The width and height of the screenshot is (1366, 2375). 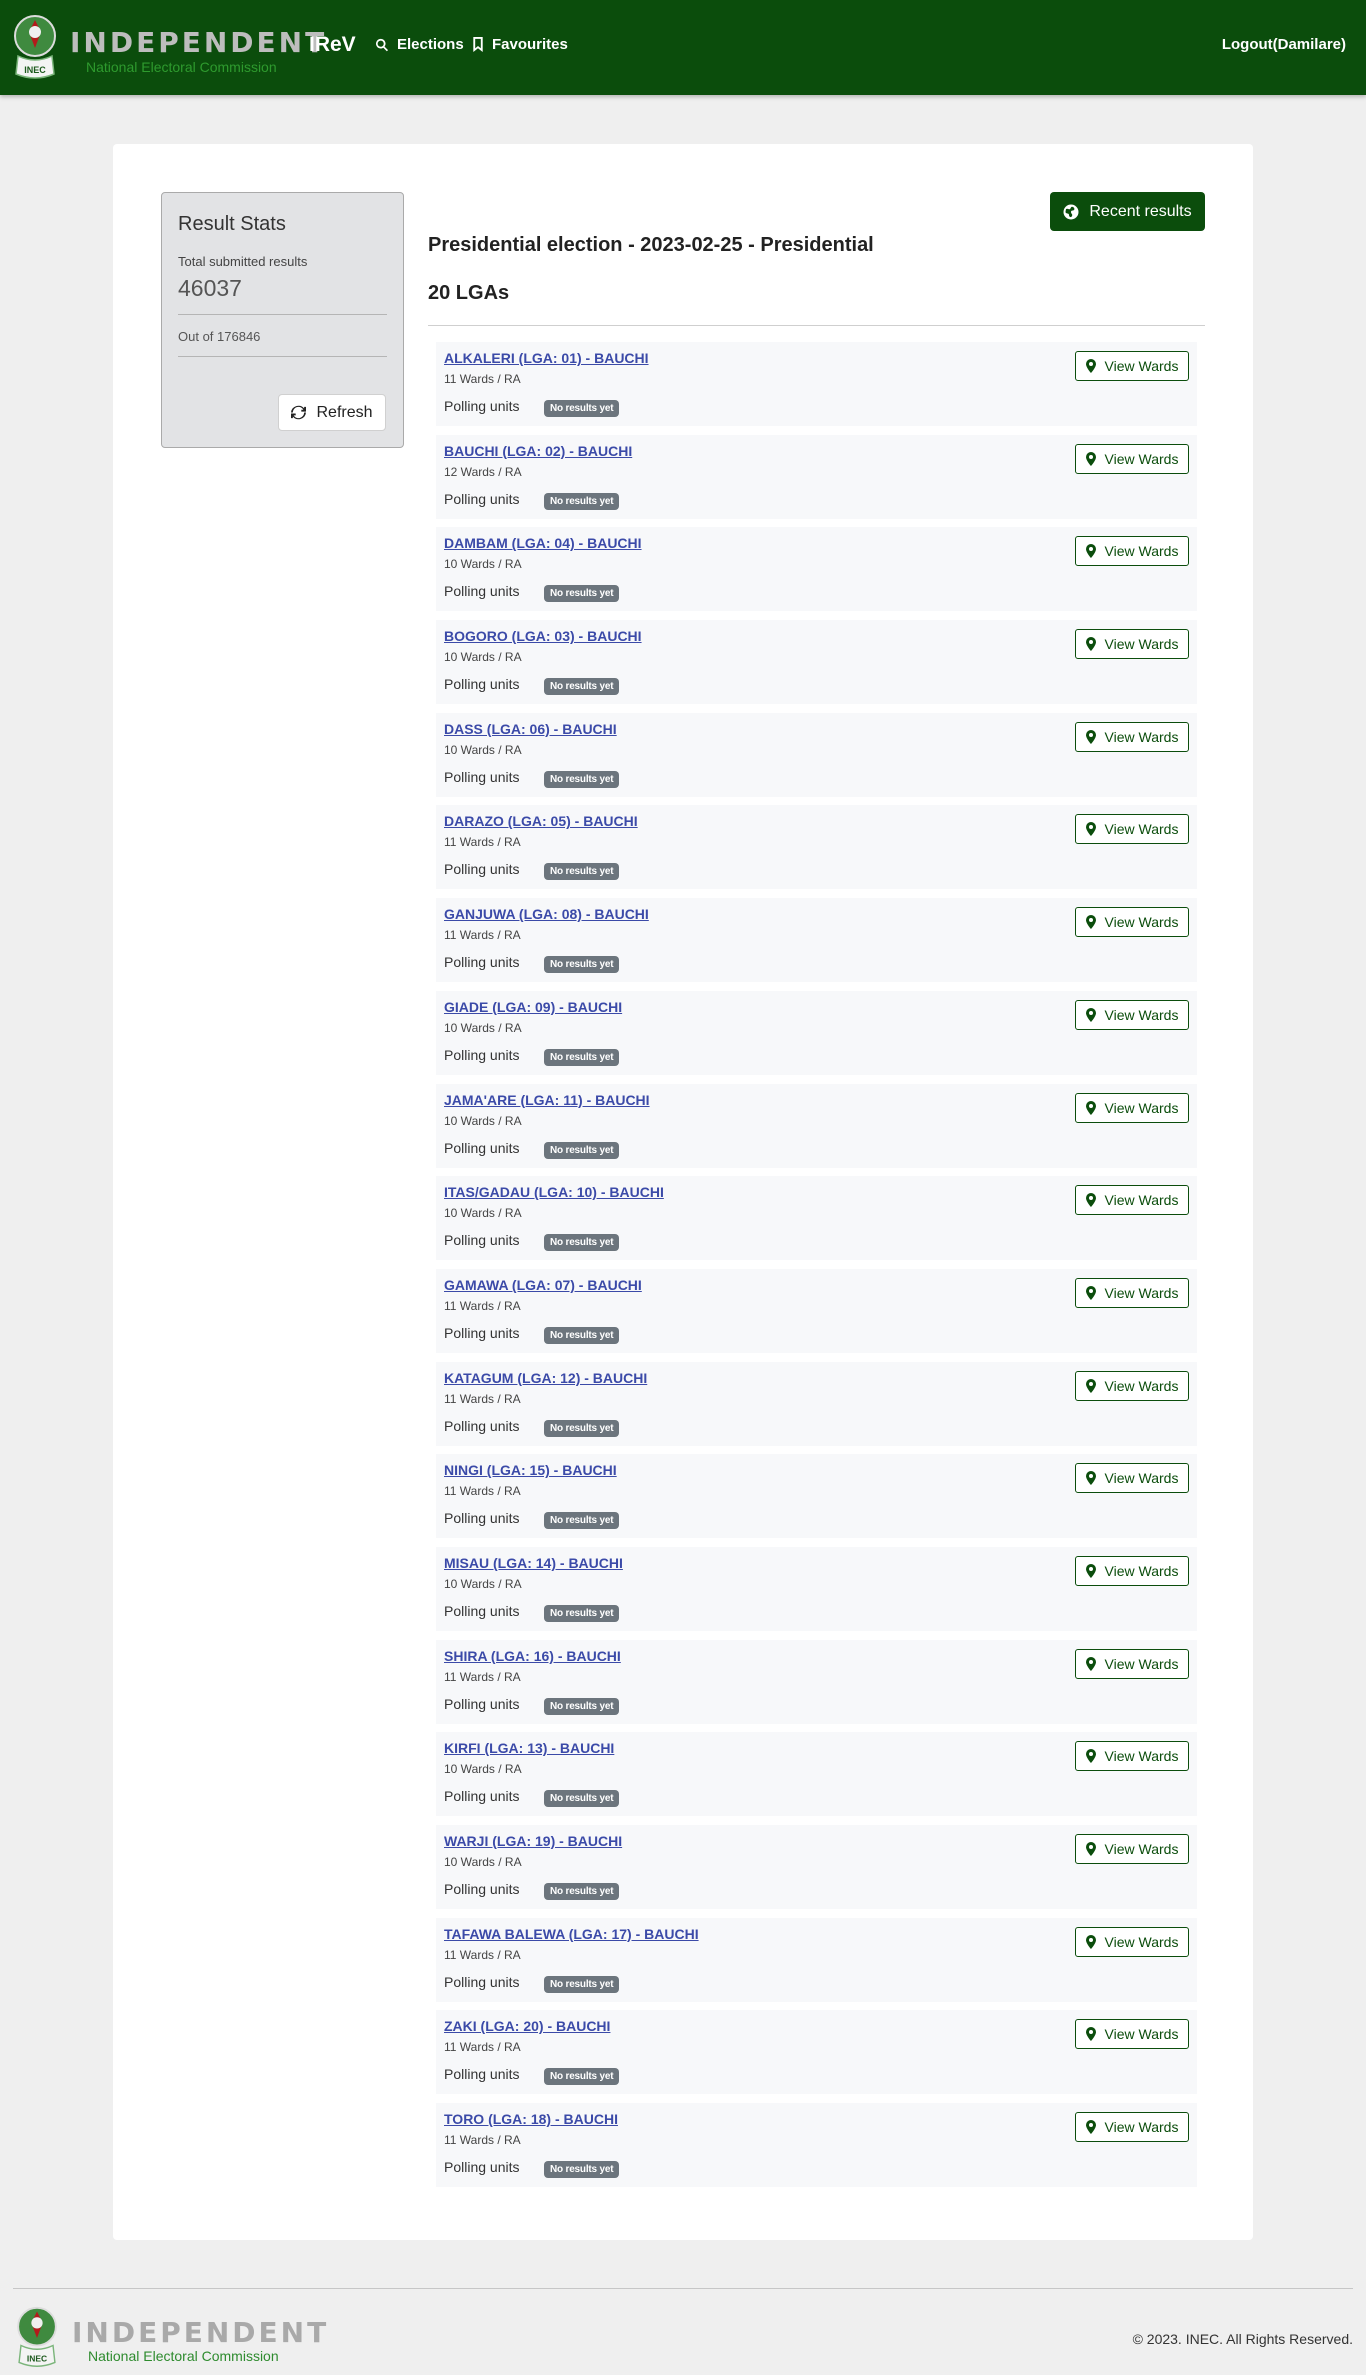 I want to click on lga-name-link: BAUCHI (LGA: 02) - BAUCHI, so click(x=538, y=451).